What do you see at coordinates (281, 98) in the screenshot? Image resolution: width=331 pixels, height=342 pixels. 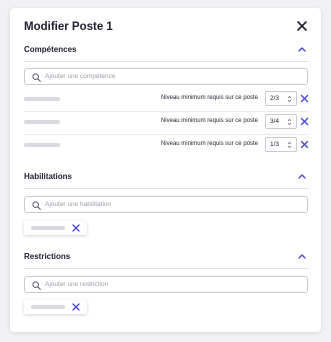 I see `level-stepper: 2/3` at bounding box center [281, 98].